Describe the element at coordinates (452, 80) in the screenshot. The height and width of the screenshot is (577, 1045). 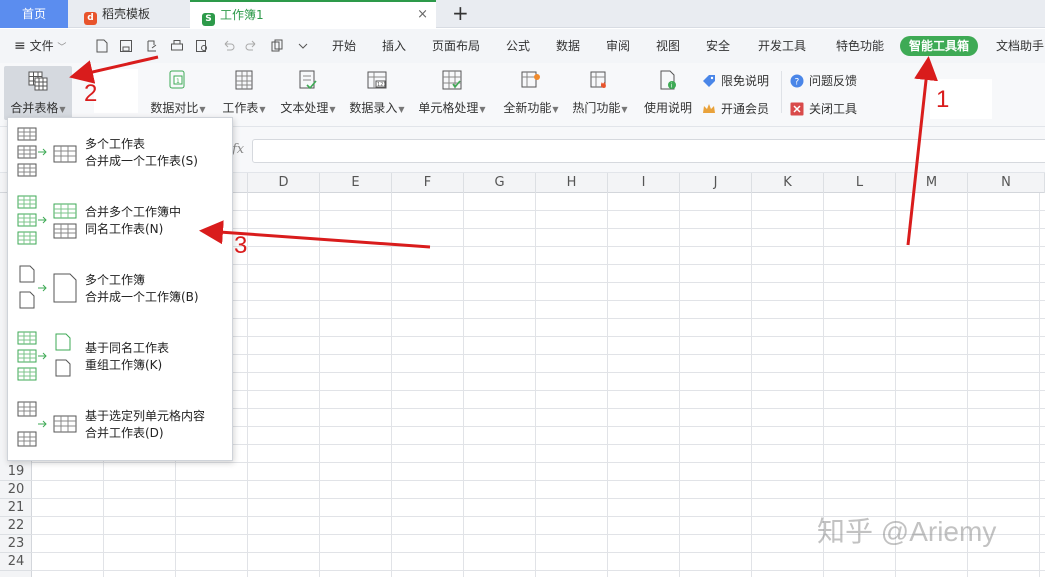
I see `cell-process-icon` at that location.